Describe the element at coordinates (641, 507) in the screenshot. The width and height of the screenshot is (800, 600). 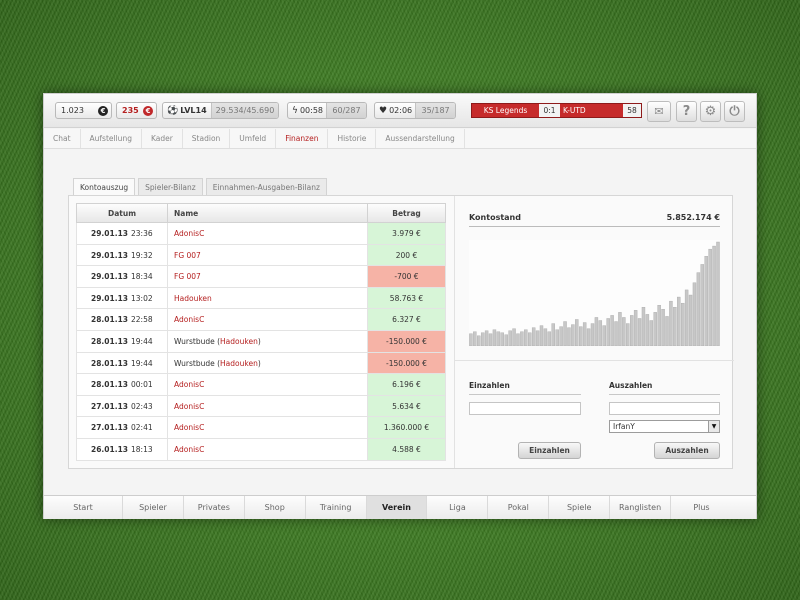
I see `nav-item-ranglisten: Ranglisten` at that location.